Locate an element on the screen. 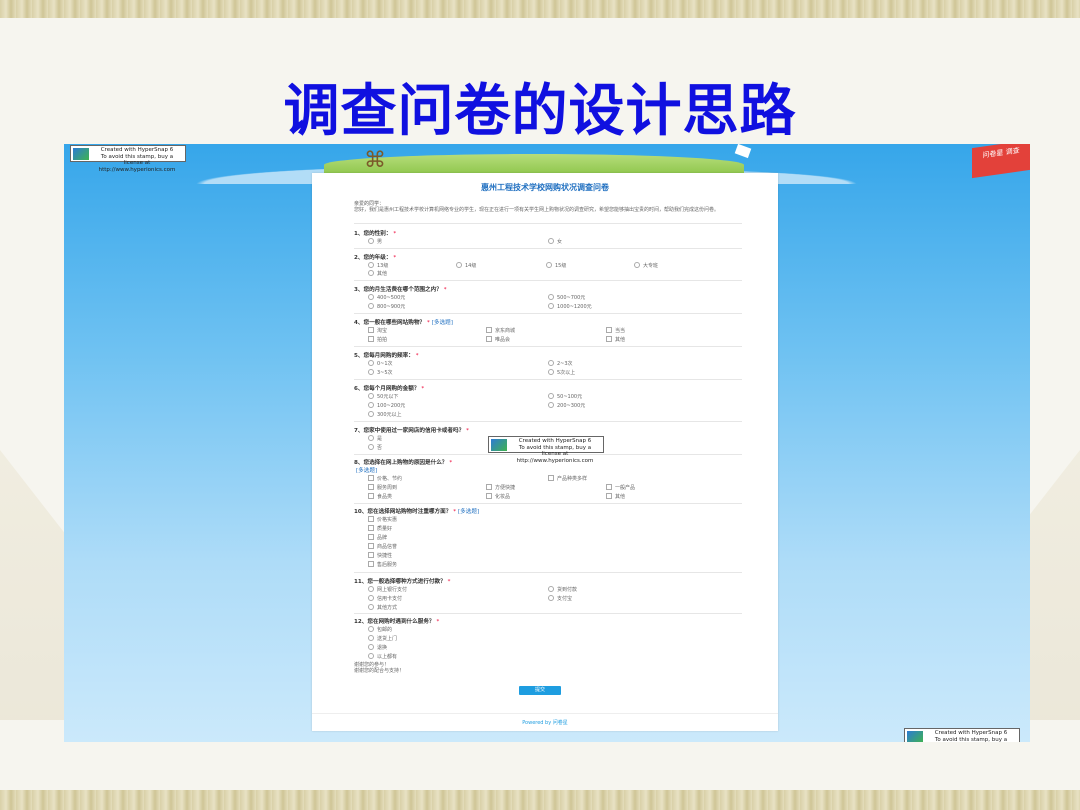 The width and height of the screenshot is (1080, 810). radio-option: 网上银行支付 is located at coordinates (387, 589).